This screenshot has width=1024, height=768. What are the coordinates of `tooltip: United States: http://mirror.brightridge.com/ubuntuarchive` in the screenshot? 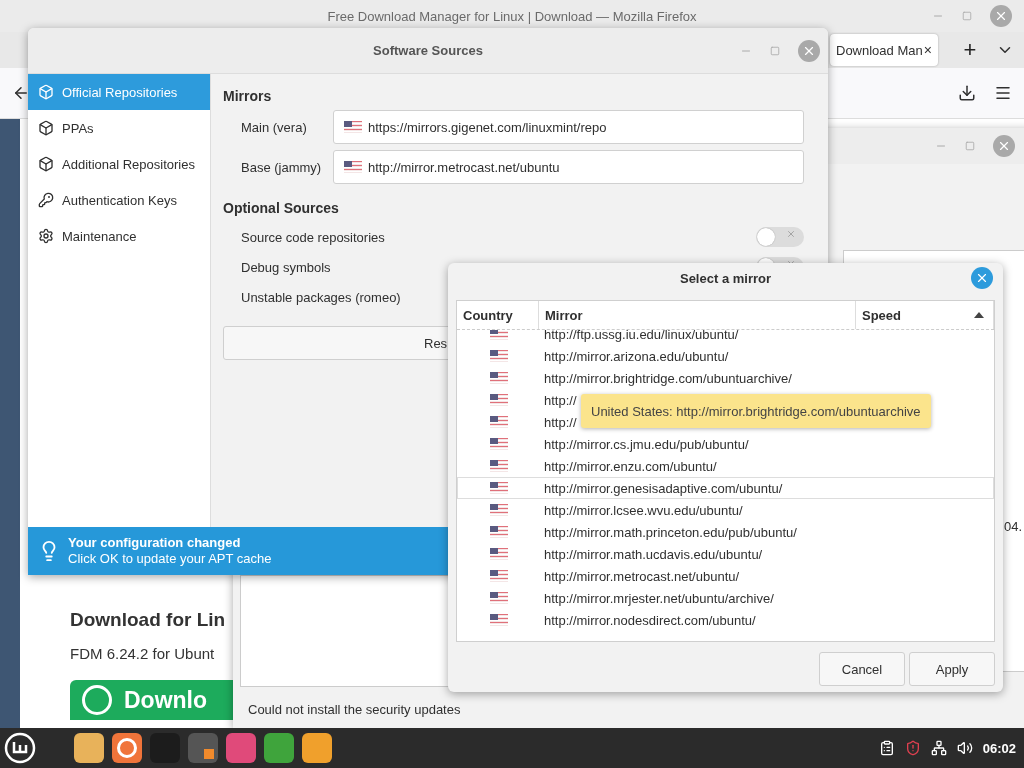 It's located at (756, 411).